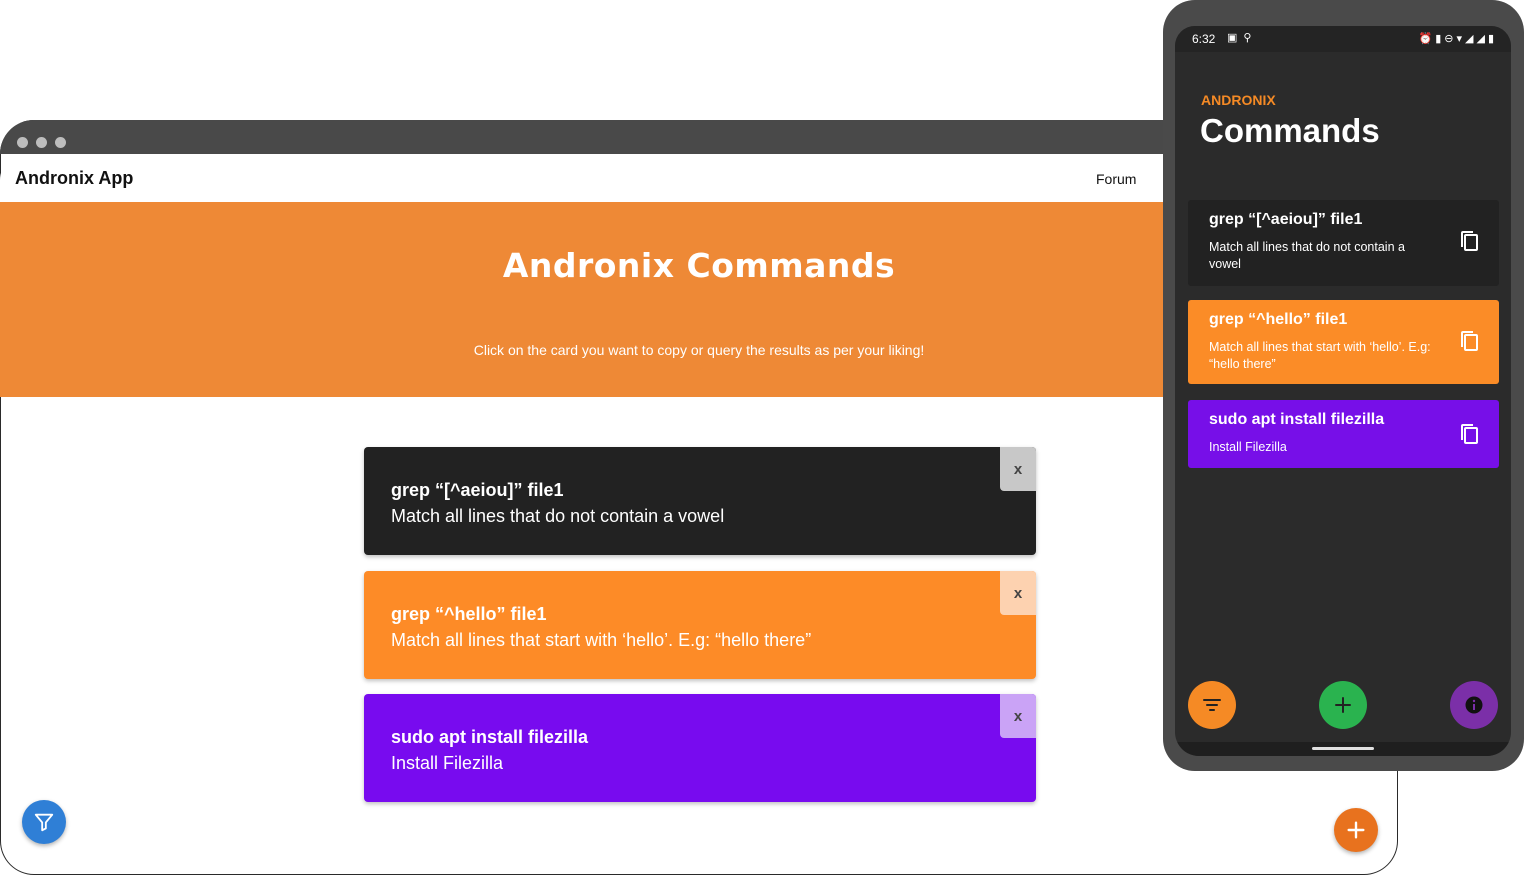 The width and height of the screenshot is (1528, 875). Describe the element at coordinates (1457, 39) in the screenshot. I see `status-icons: ⏰▮⊖▾◢◢▮` at that location.